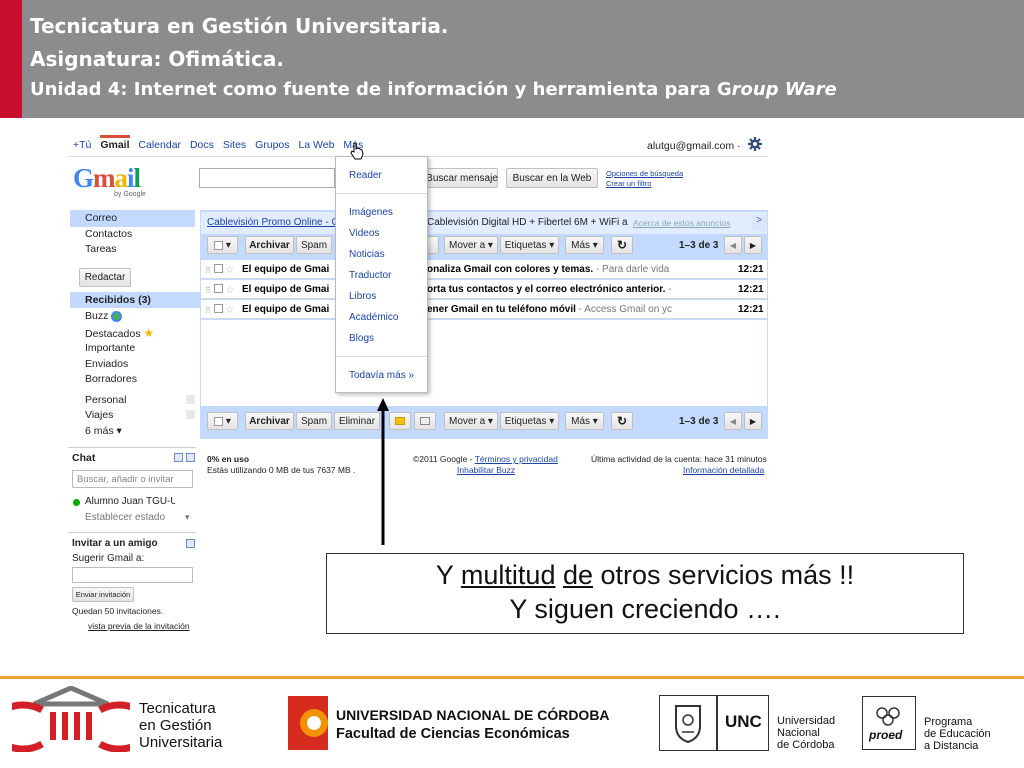 This screenshot has width=1024, height=768. What do you see at coordinates (755, 144) in the screenshot?
I see `gear-icon` at bounding box center [755, 144].